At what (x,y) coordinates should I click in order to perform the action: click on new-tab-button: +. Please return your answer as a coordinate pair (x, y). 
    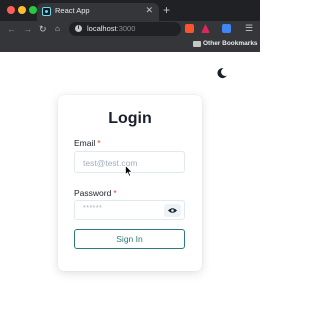
    Looking at the image, I should click on (166, 10).